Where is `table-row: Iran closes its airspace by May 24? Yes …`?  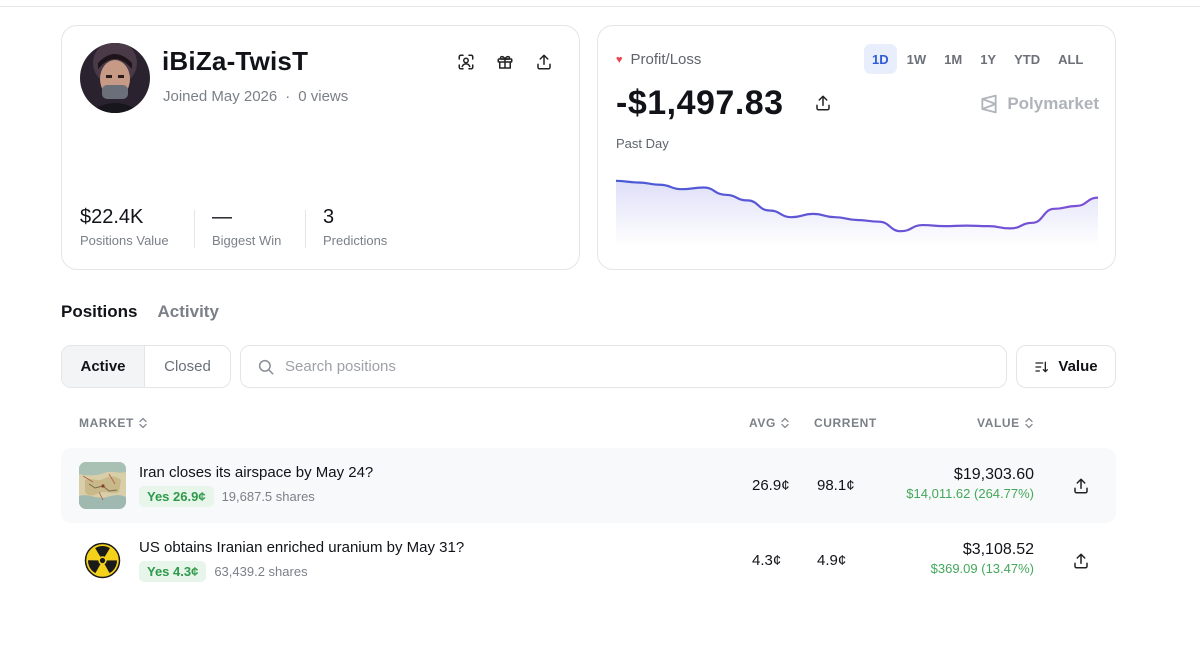
table-row: Iran closes its airspace by May 24? Yes … is located at coordinates (588, 485).